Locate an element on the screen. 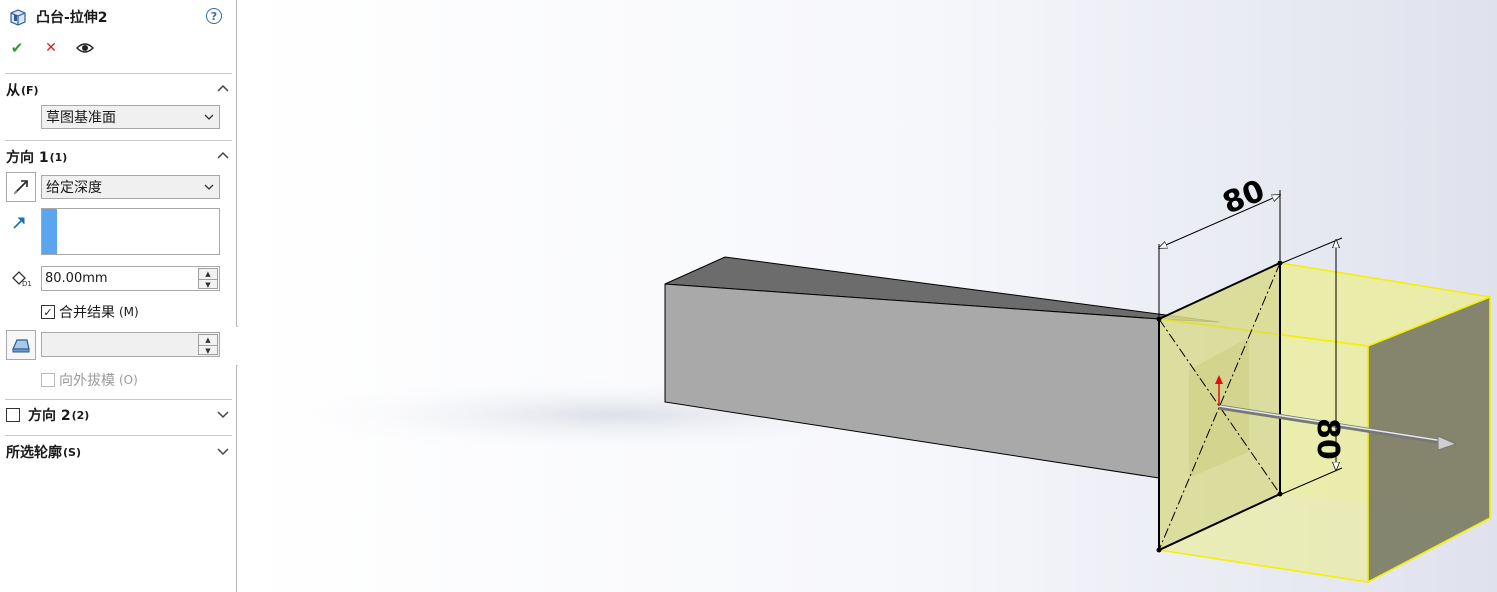  merge-result-checkbox: ✓ 合并结果 (M) is located at coordinates (90, 312).